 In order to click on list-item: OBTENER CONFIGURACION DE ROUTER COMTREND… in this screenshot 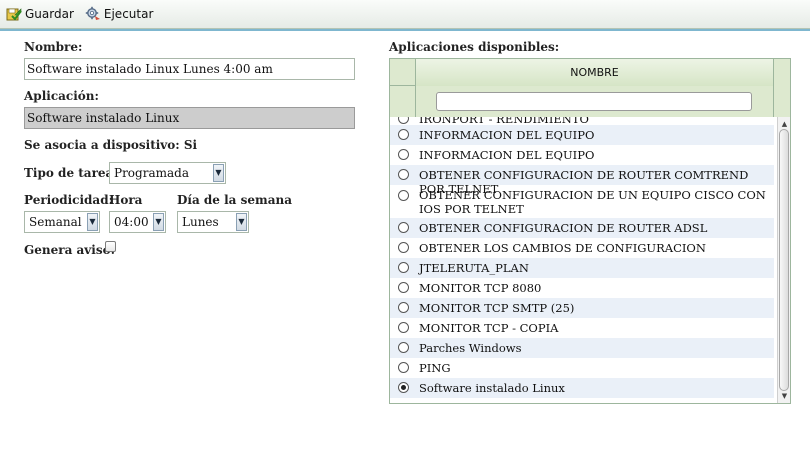, I will do `click(582, 180)`.